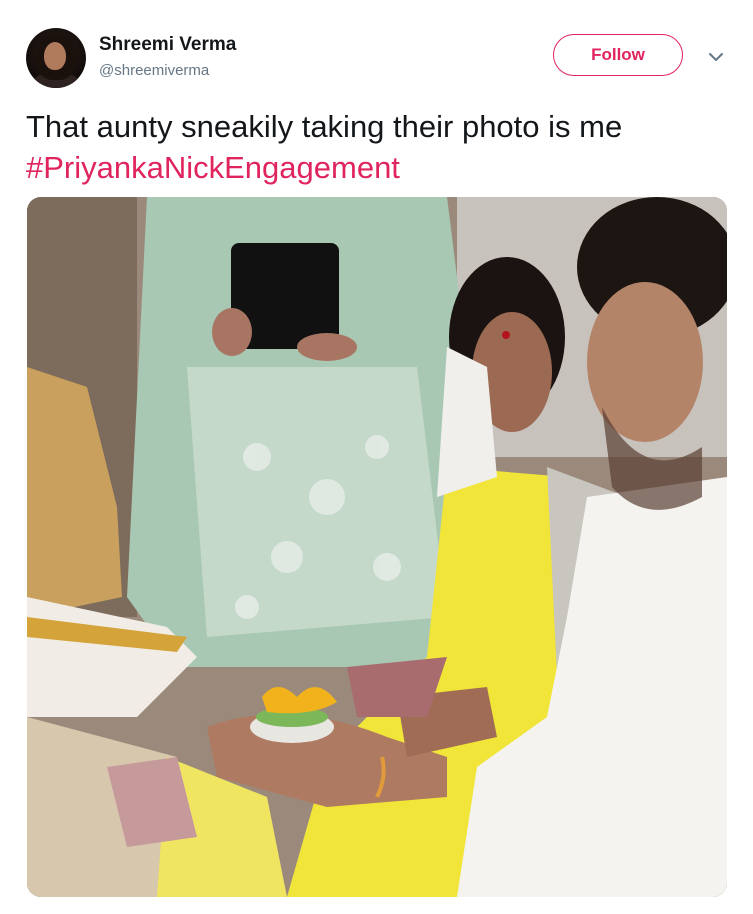 The width and height of the screenshot is (753, 914). I want to click on follow-button: Follow, so click(618, 55).